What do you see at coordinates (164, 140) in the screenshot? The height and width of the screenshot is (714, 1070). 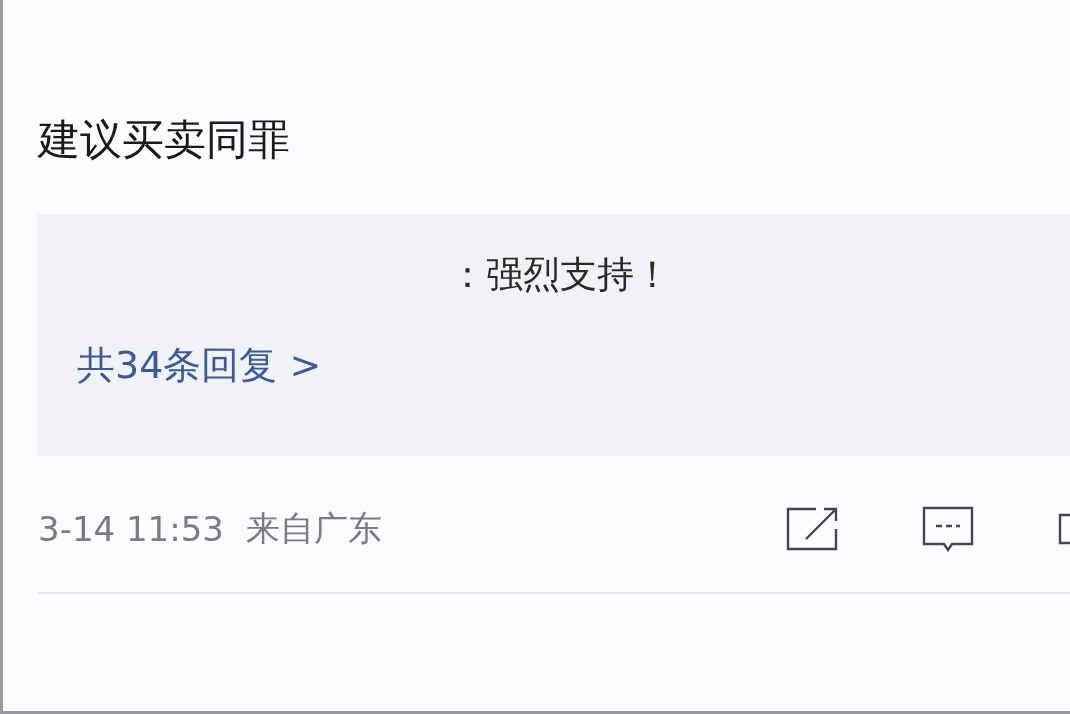 I see `comment-text: 建议买卖同罪` at bounding box center [164, 140].